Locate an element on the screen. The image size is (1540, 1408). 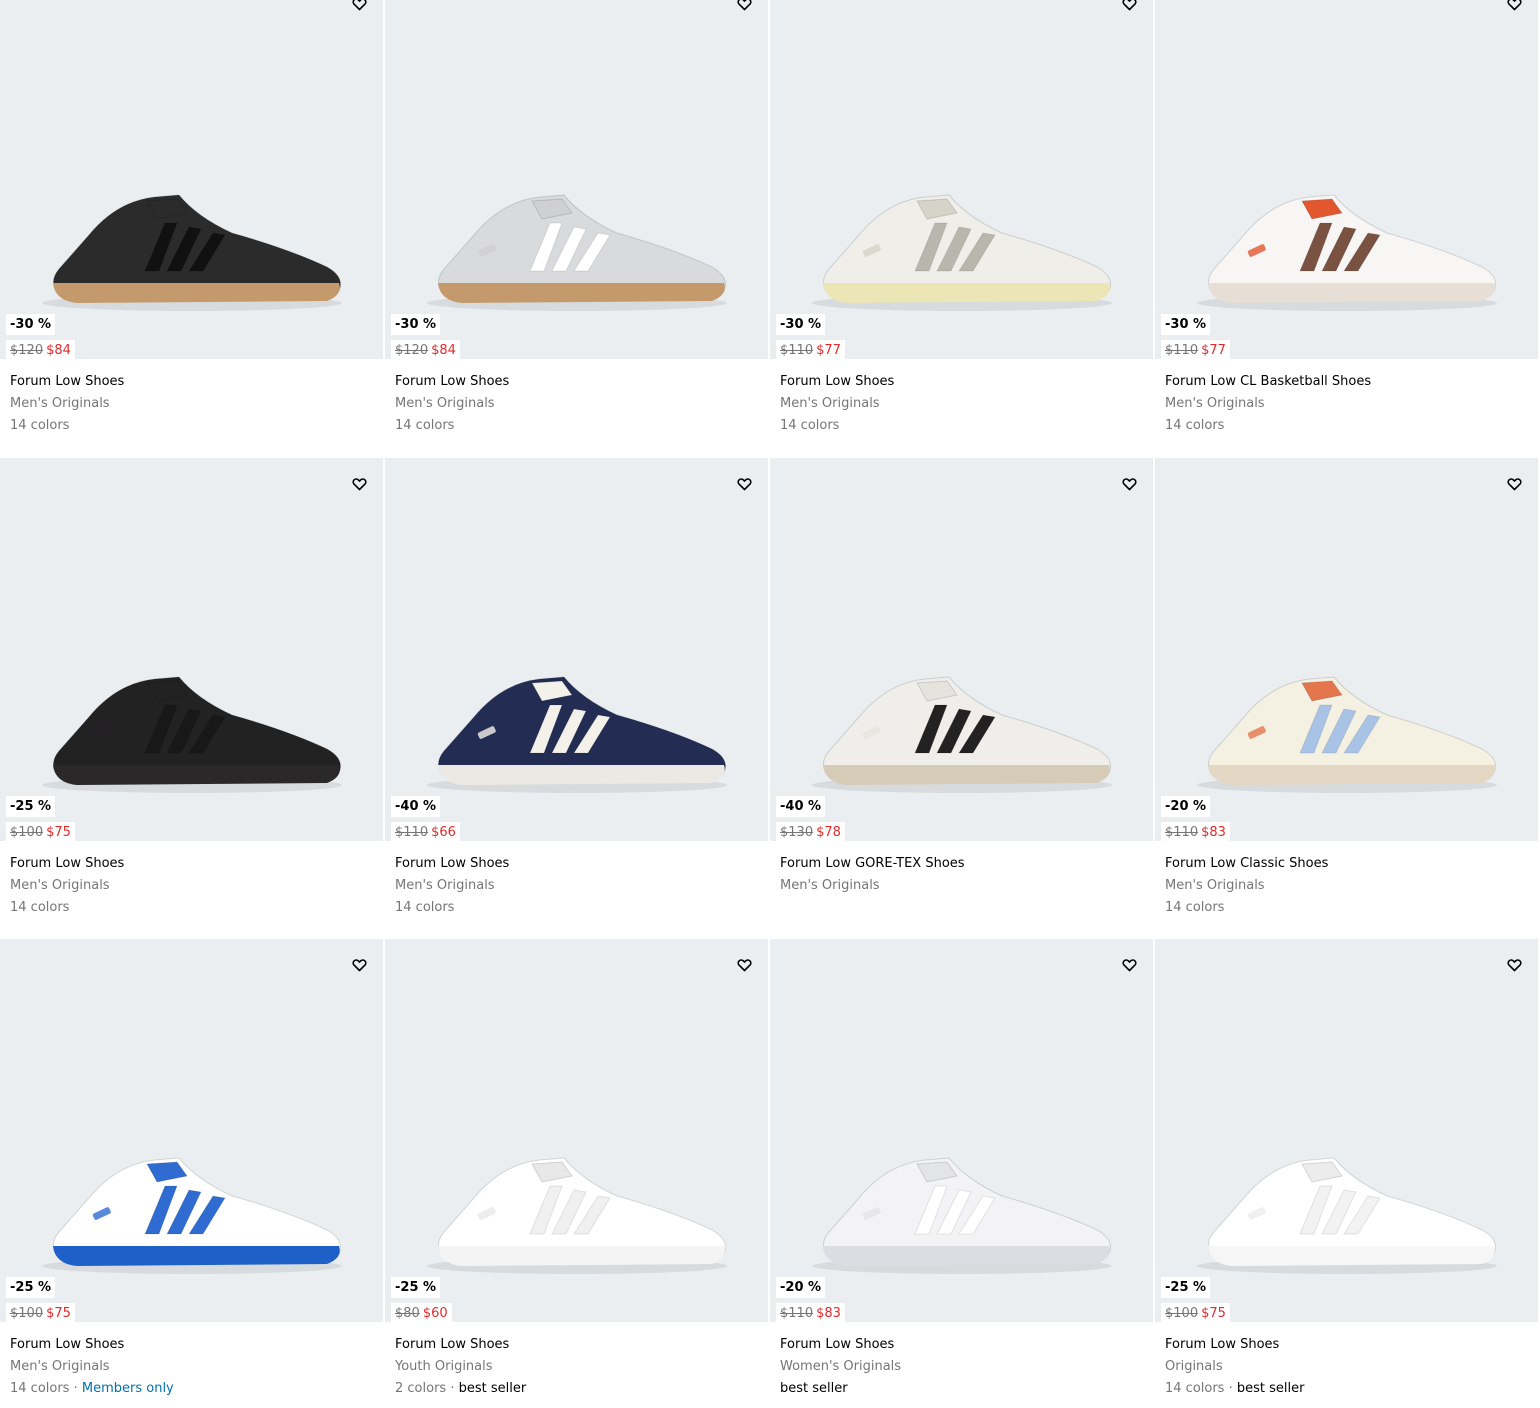
original-price: $120 is located at coordinates (412, 350).